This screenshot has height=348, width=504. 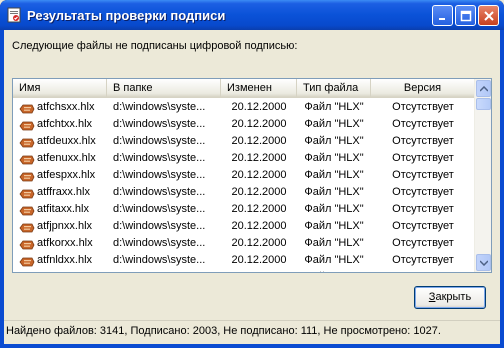 I want to click on file-name: atfnldxx.hlx, so click(x=63, y=260).